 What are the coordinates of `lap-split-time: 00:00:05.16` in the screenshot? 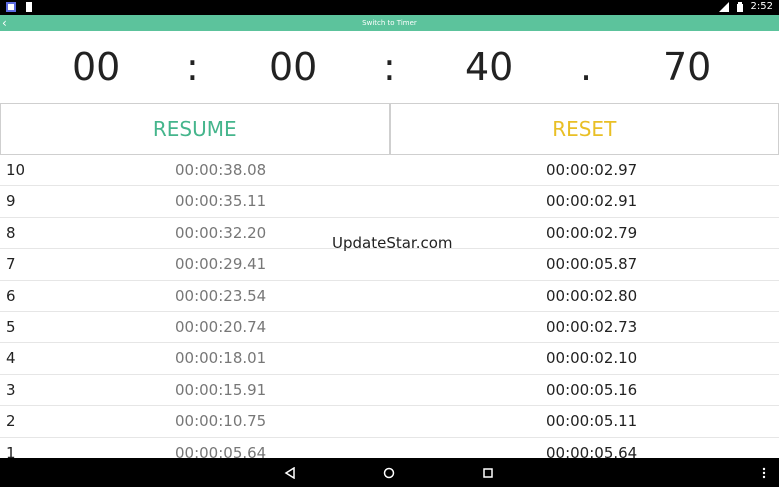 It's located at (592, 389).